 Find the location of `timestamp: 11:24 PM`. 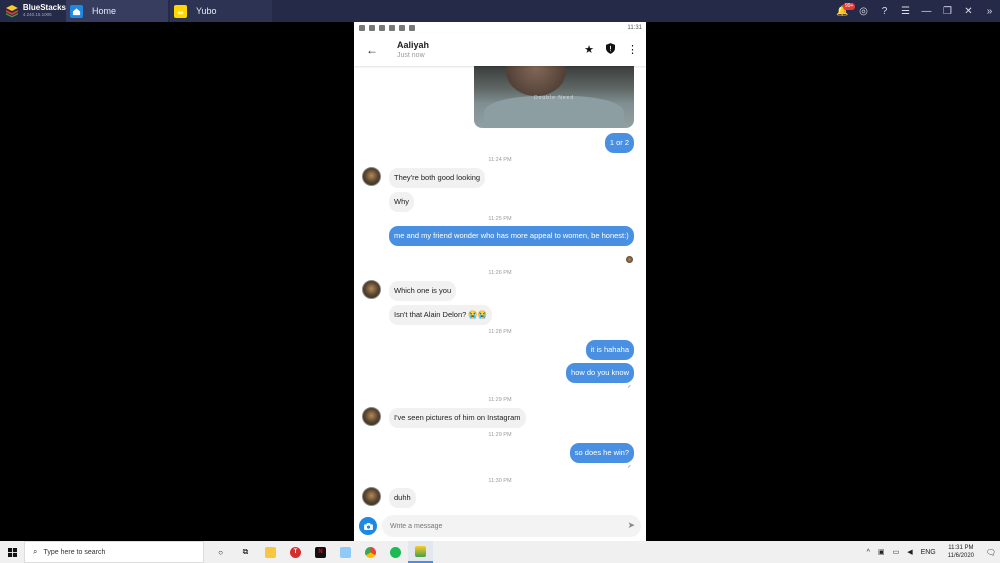

timestamp: 11:24 PM is located at coordinates (500, 160).